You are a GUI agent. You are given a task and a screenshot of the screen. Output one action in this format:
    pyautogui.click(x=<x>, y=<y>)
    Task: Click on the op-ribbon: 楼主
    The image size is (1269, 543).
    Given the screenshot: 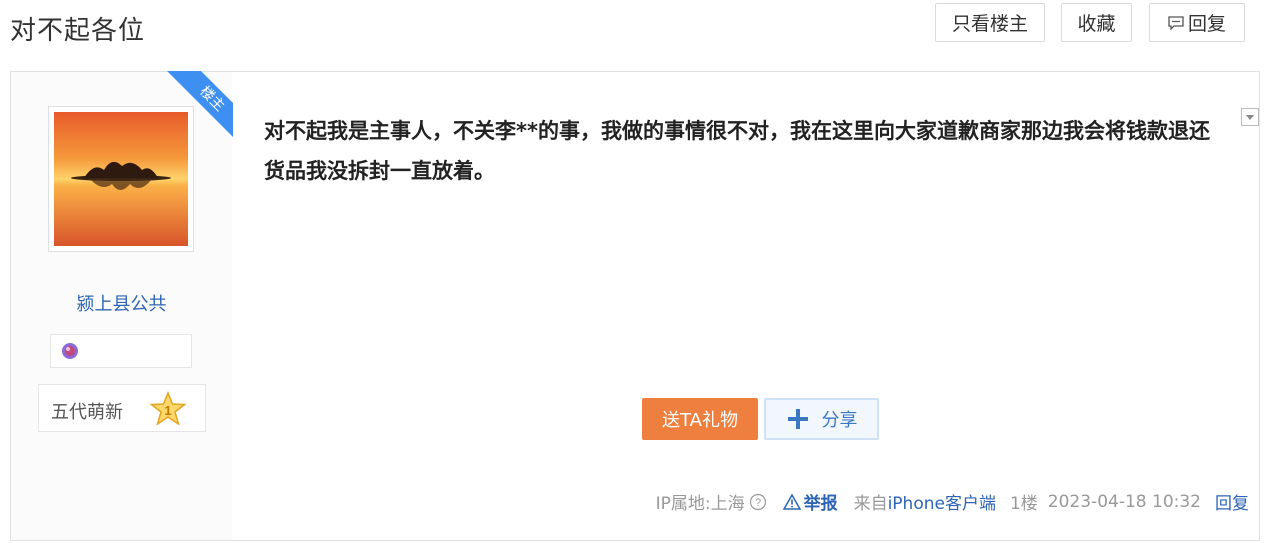 What is the action you would take?
    pyautogui.click(x=196, y=108)
    